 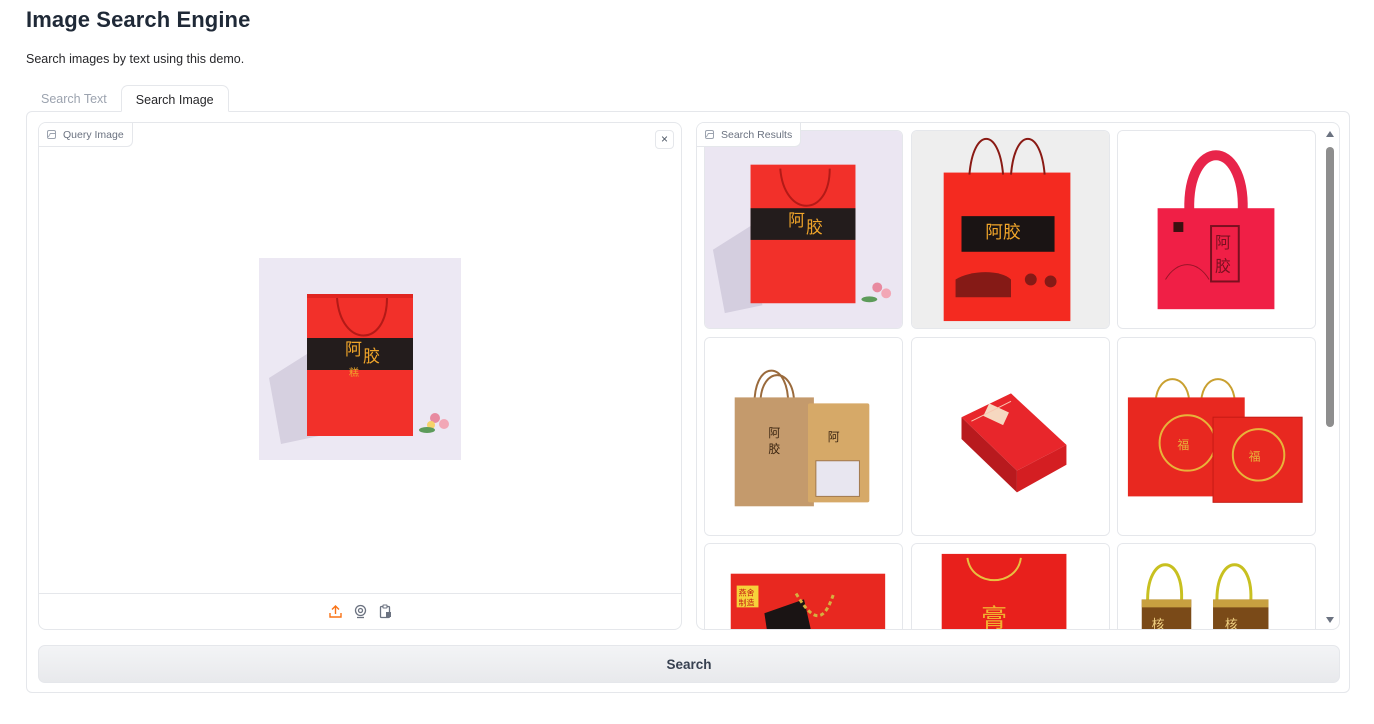 I want to click on tab-bar: Search Text Search Image, so click(x=128, y=98).